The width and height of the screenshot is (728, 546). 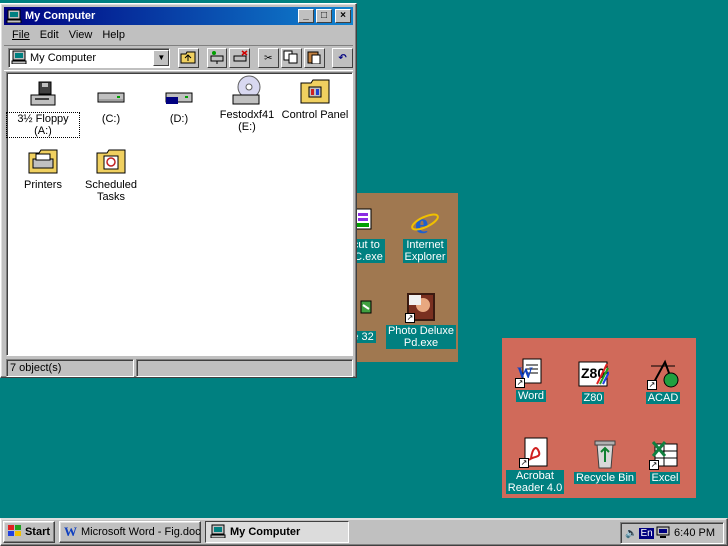 I want to click on minimize-icon: _, so click(x=306, y=15).